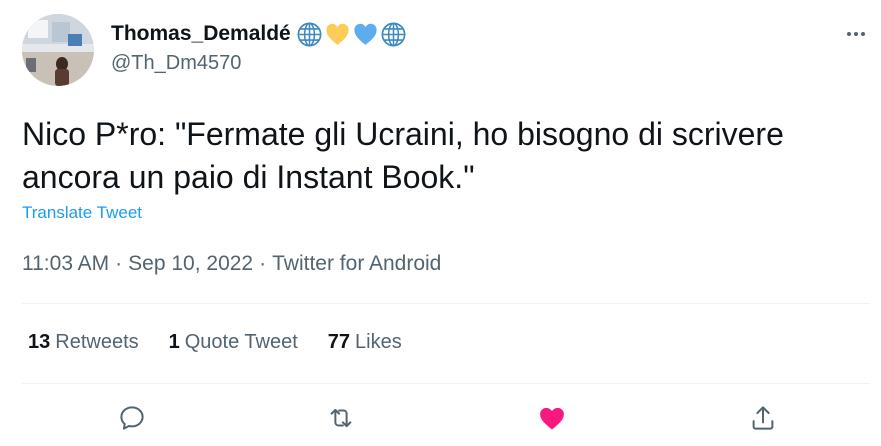 The image size is (881, 446). What do you see at coordinates (339, 342) in the screenshot?
I see `likes-count: 77` at bounding box center [339, 342].